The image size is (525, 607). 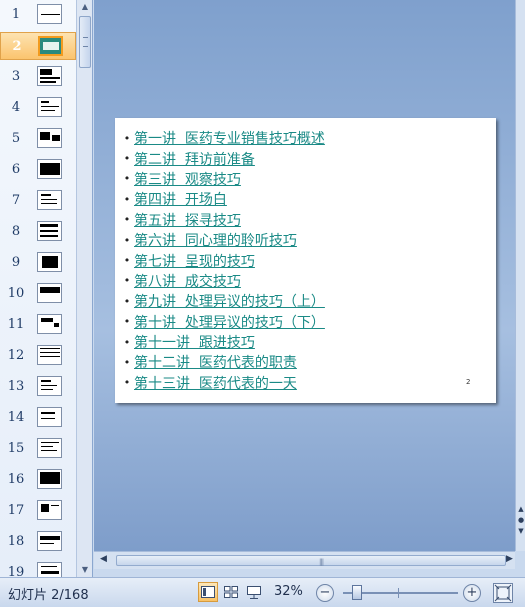 I want to click on slide-thumbnail-6: 6, so click(x=38, y=170).